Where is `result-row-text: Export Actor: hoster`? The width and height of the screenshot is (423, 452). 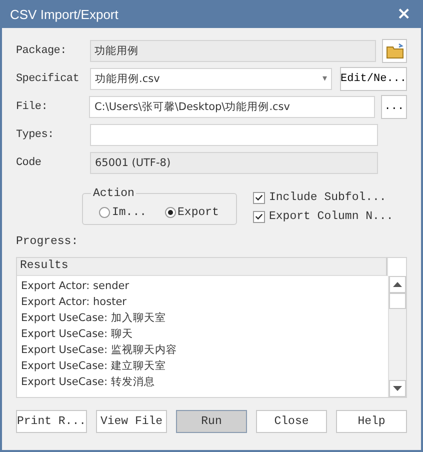
result-row-text: Export Actor: hoster is located at coordinates (74, 302).